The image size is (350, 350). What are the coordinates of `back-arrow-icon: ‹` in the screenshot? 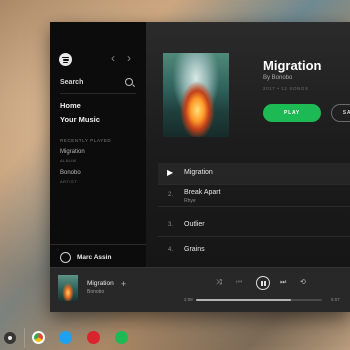 It's located at (113, 58).